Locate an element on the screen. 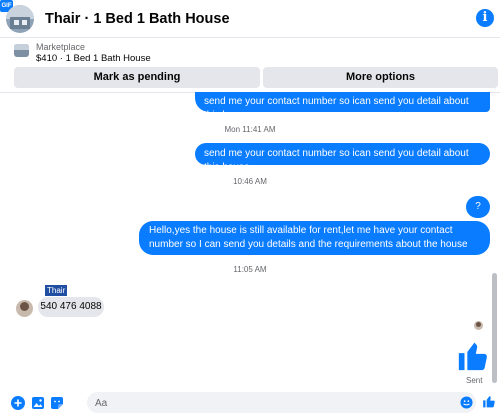  message-input is located at coordinates (265, 403).